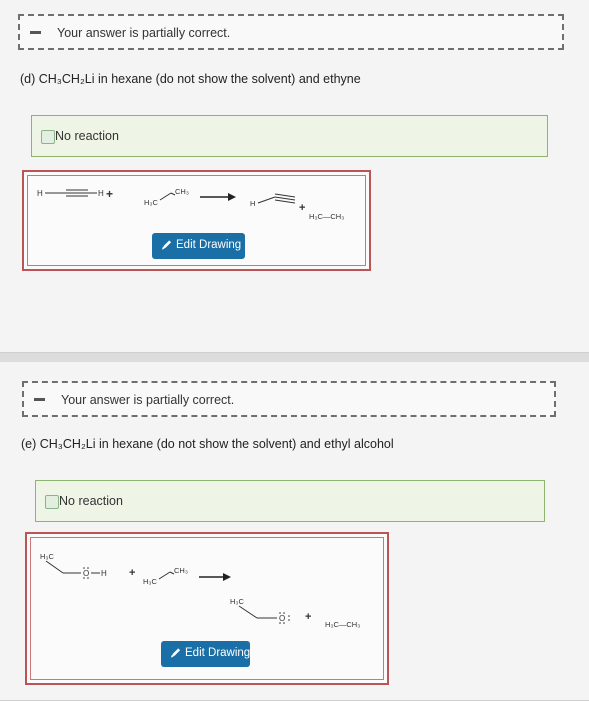  Describe the element at coordinates (104, 573) in the screenshot. I see `ethanol-h: H` at that location.